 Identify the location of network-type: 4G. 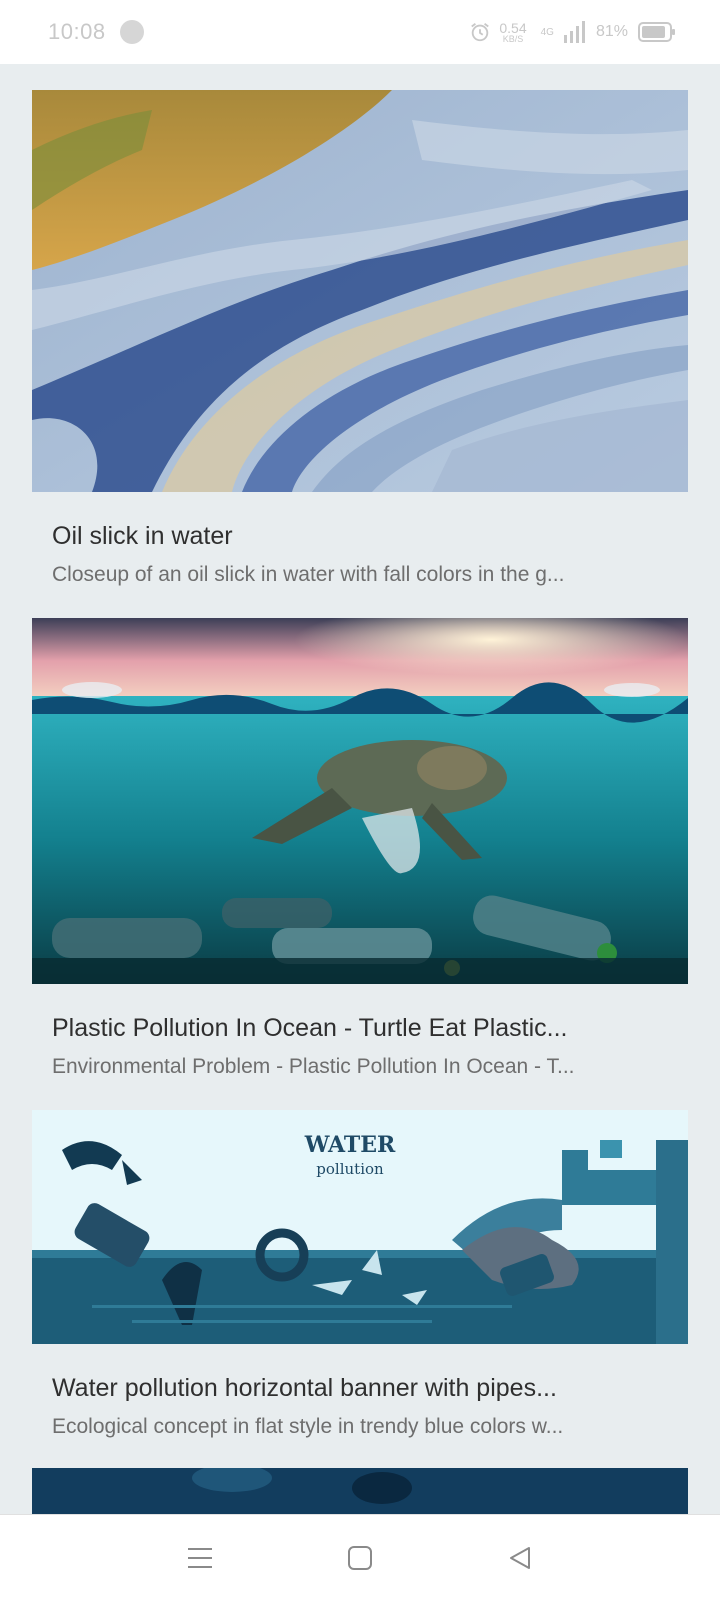
(547, 32).